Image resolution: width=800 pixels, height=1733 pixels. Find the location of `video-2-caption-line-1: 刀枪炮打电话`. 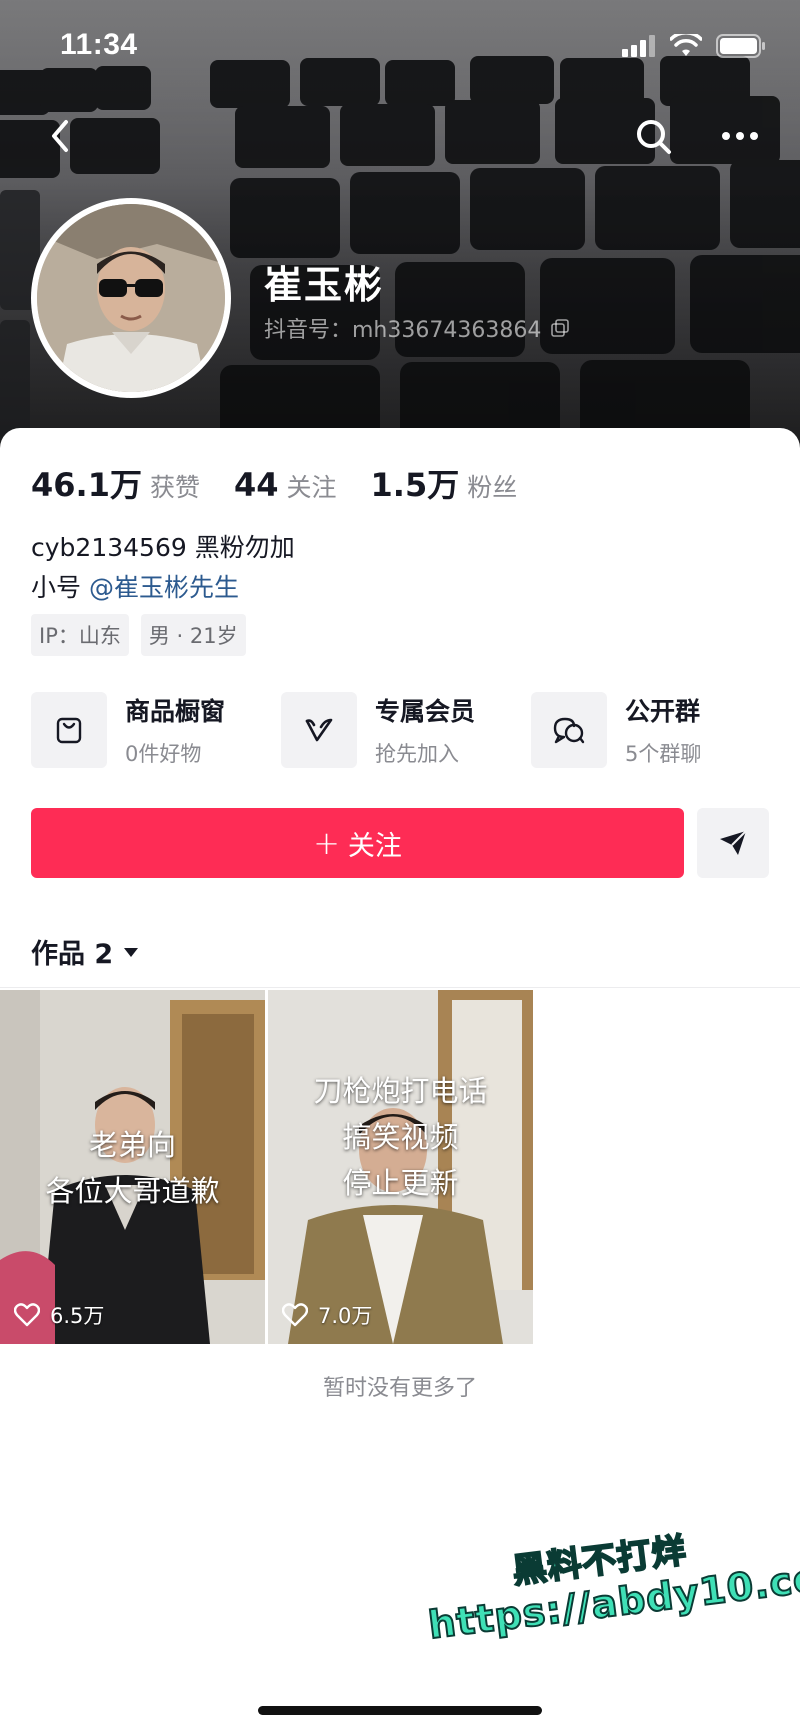

video-2-caption-line-1: 刀枪炮打电话 is located at coordinates (400, 1091).